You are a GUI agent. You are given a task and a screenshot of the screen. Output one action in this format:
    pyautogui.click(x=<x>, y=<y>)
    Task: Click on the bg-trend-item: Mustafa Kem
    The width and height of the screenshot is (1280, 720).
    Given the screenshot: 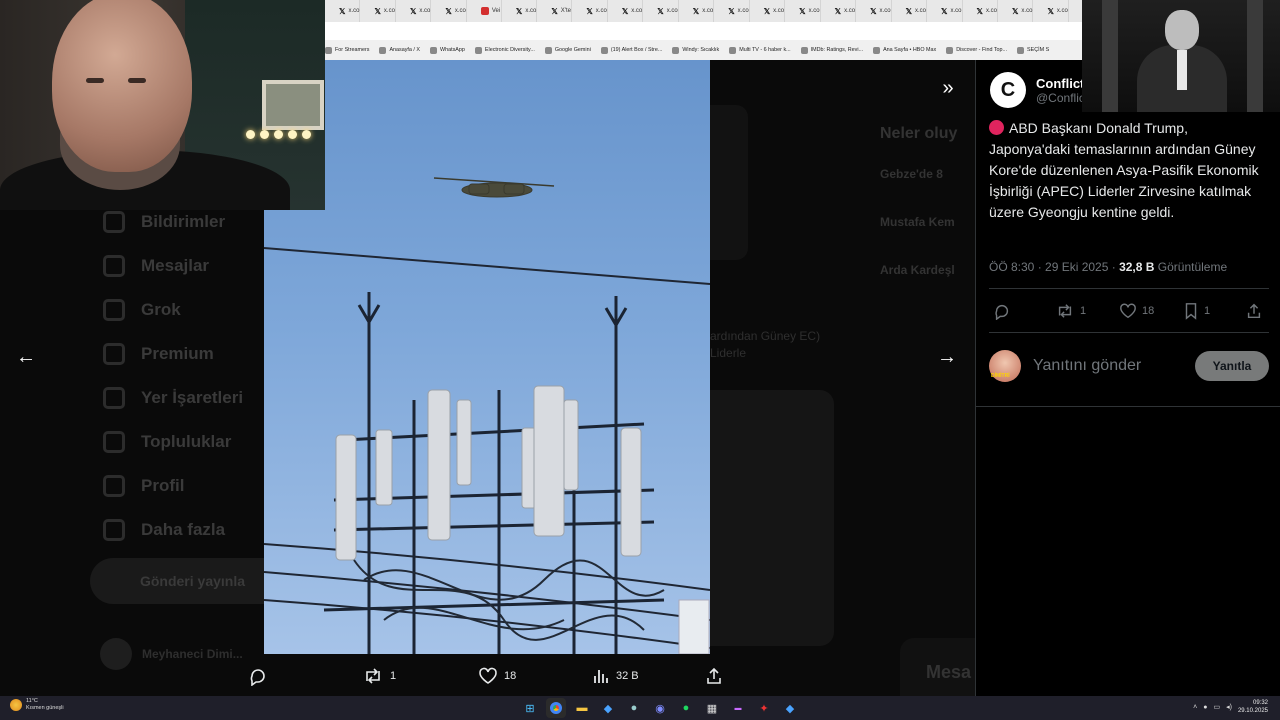 What is the action you would take?
    pyautogui.click(x=917, y=222)
    